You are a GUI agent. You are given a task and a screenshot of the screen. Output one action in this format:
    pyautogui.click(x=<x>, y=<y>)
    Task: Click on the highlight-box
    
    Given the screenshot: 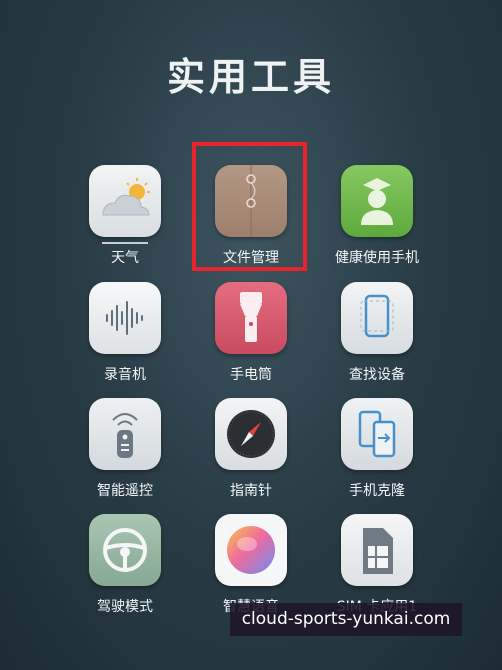 What is the action you would take?
    pyautogui.click(x=249, y=206)
    